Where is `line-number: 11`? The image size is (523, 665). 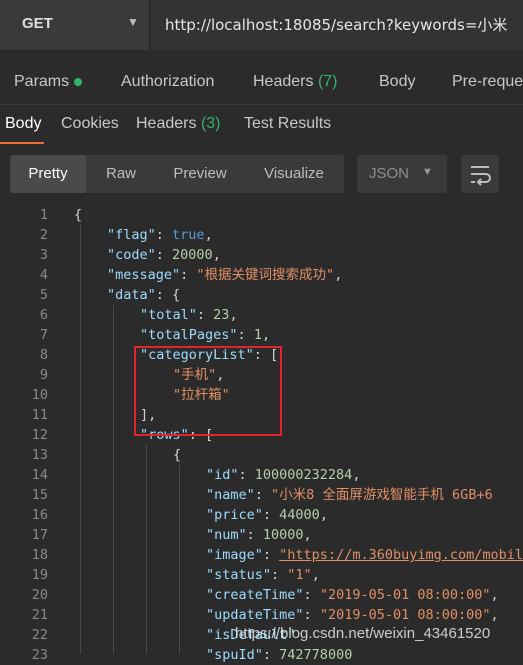 line-number: 11 is located at coordinates (39, 415).